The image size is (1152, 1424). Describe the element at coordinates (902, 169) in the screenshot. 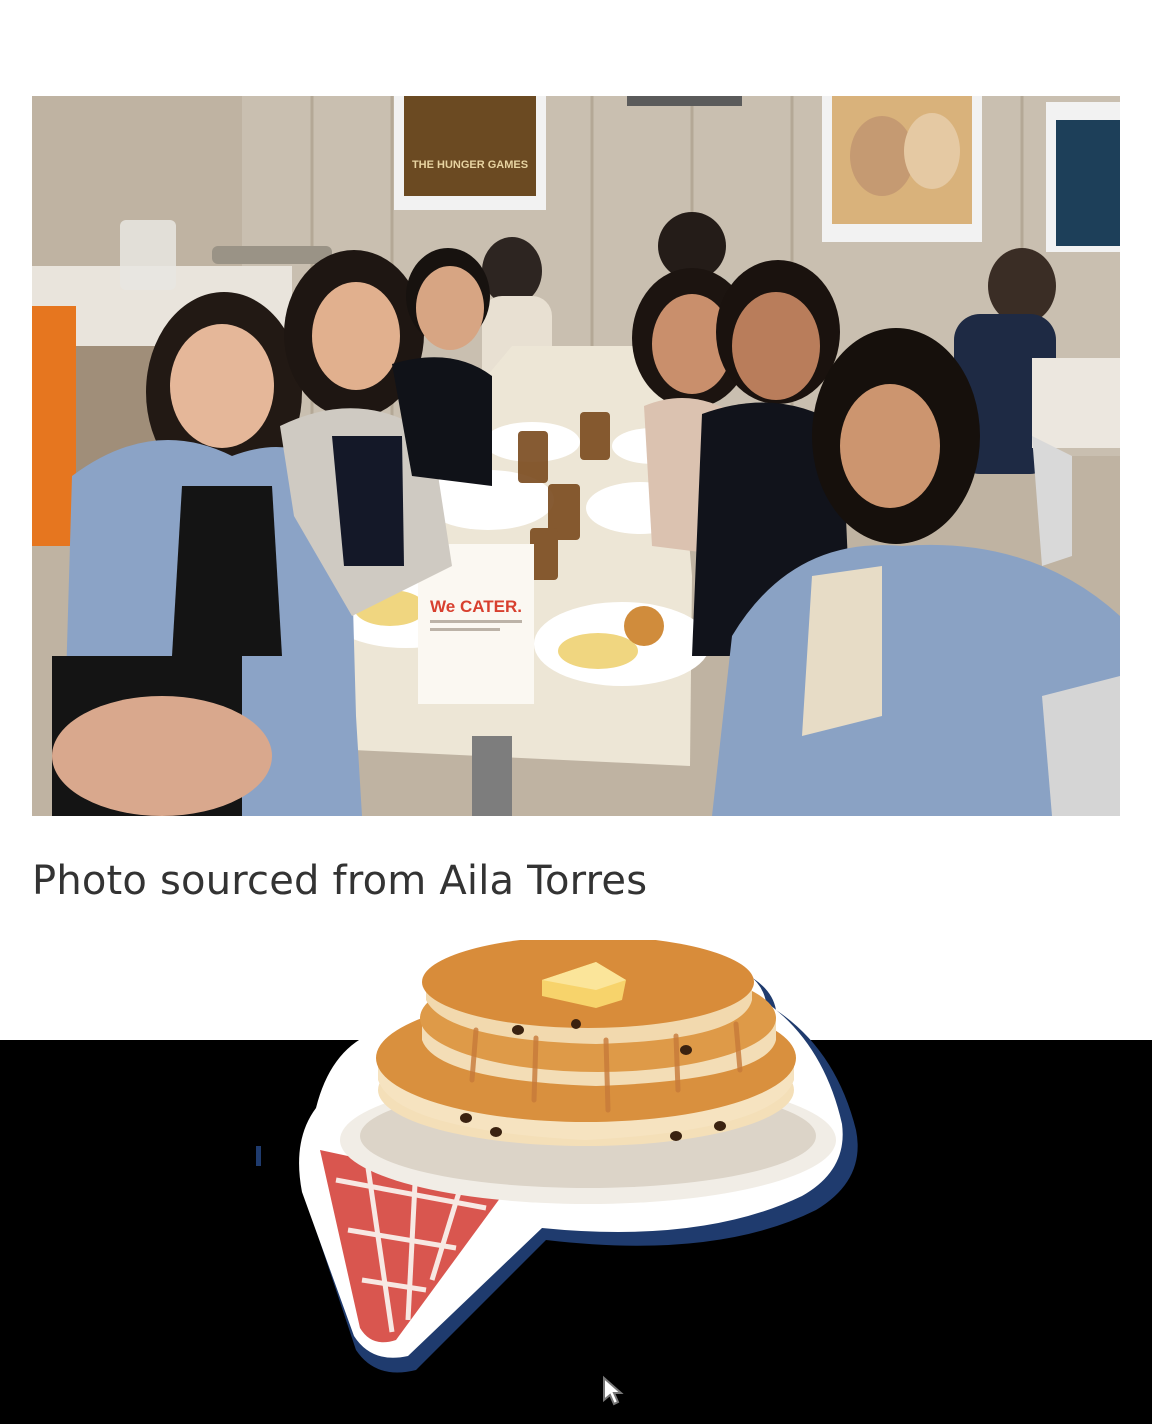

I see `poster-middle` at that location.